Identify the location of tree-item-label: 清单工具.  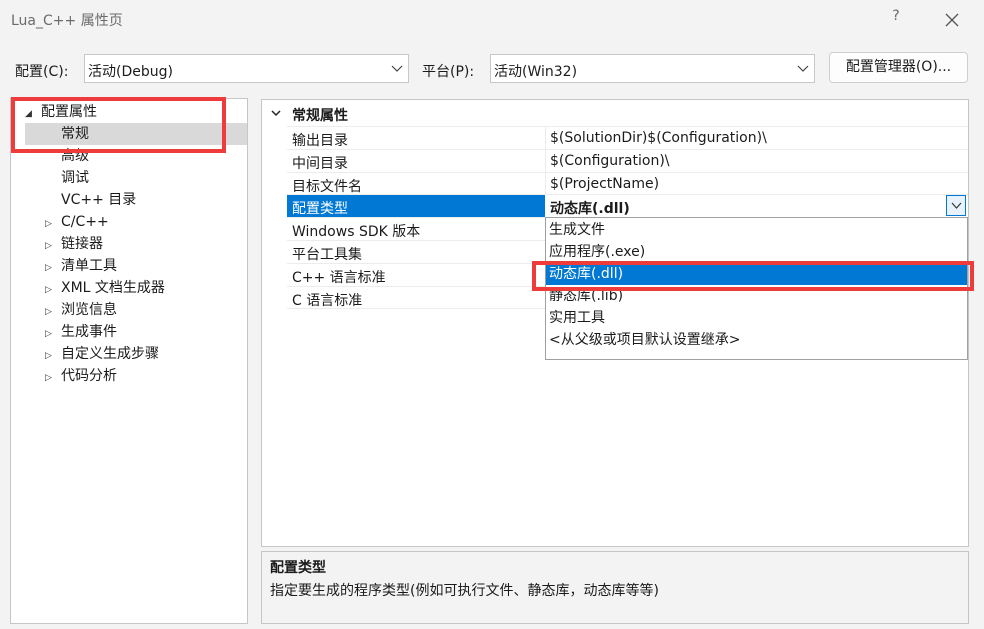
(89, 266).